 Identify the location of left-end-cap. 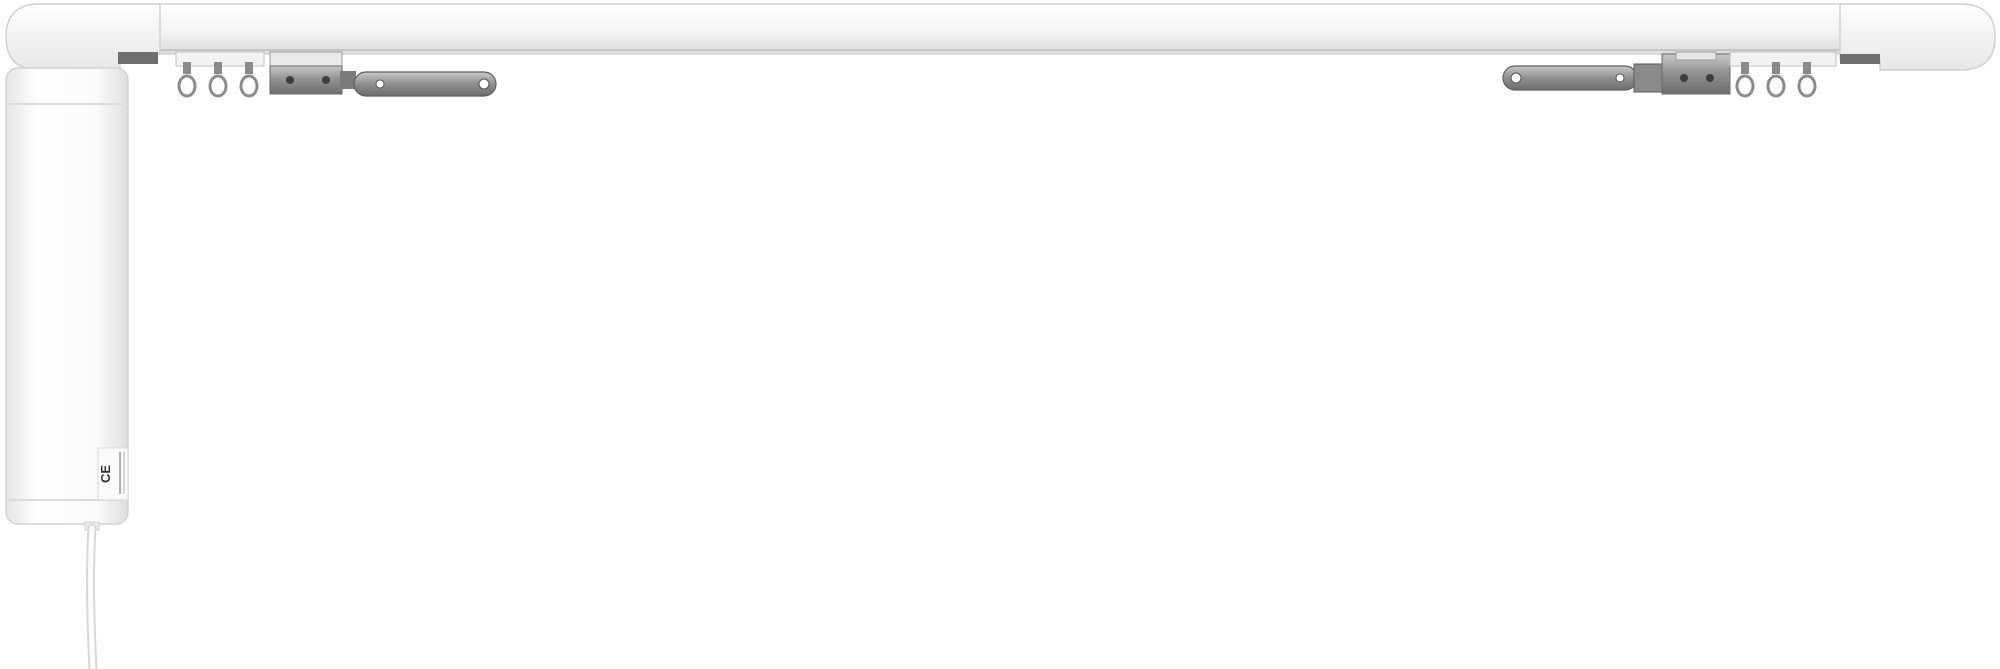
(83, 37).